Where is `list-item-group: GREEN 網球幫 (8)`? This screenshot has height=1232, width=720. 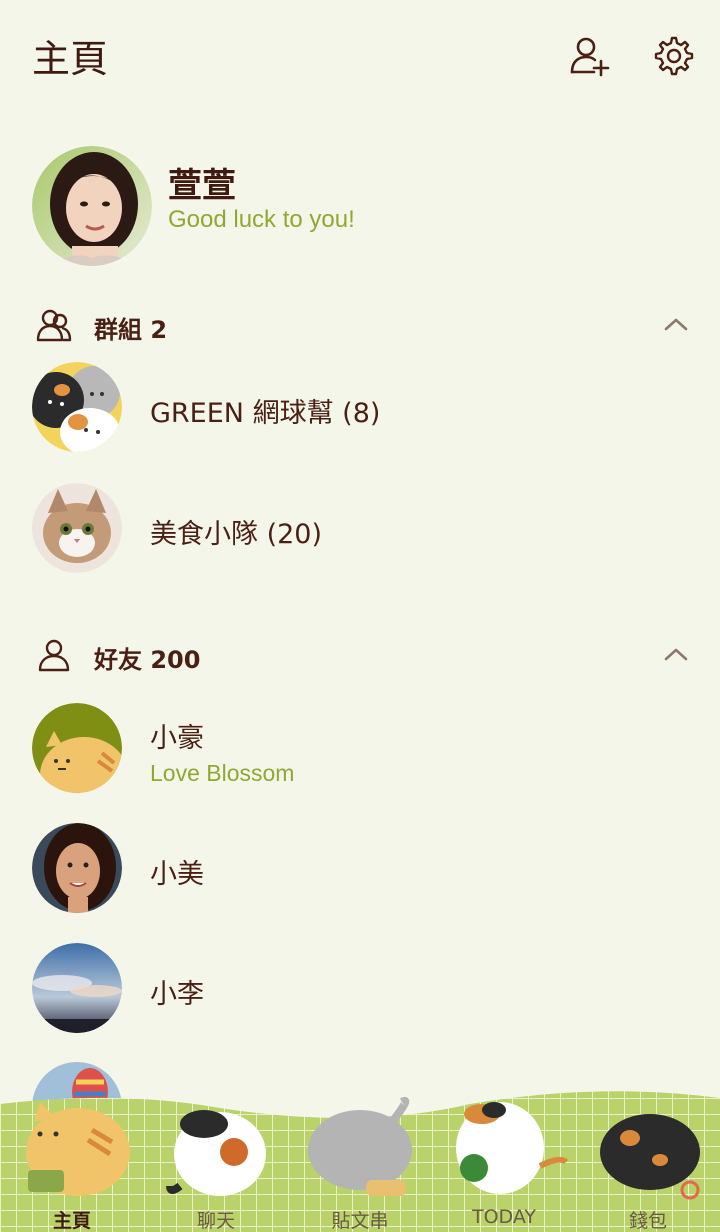
list-item-group: GREEN 網球幫 (8) is located at coordinates (360, 407).